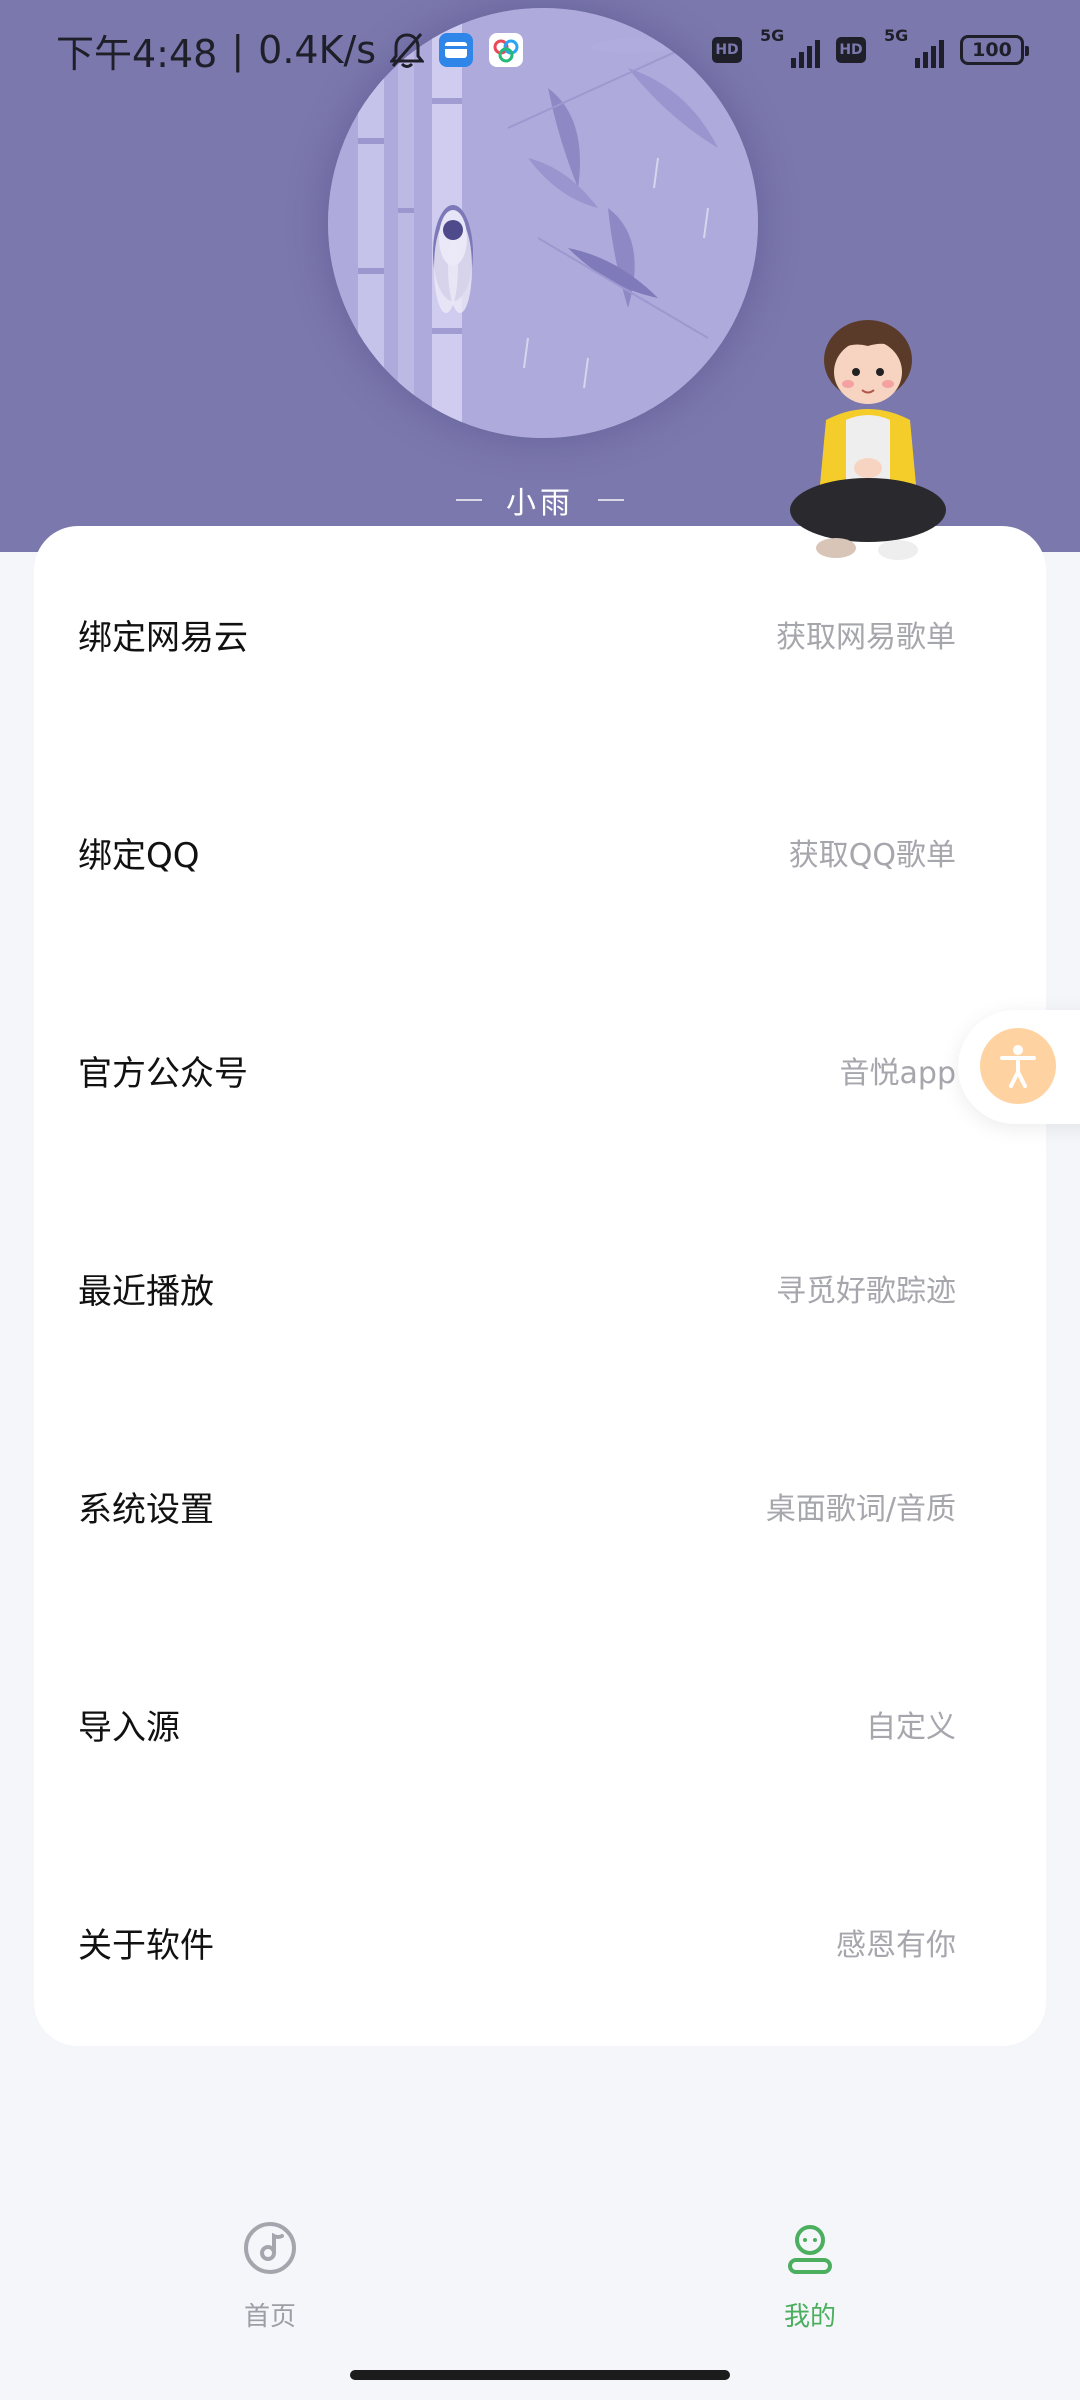 The width and height of the screenshot is (1080, 2400). I want to click on menu-item-title: 系统设置, so click(146, 1509).